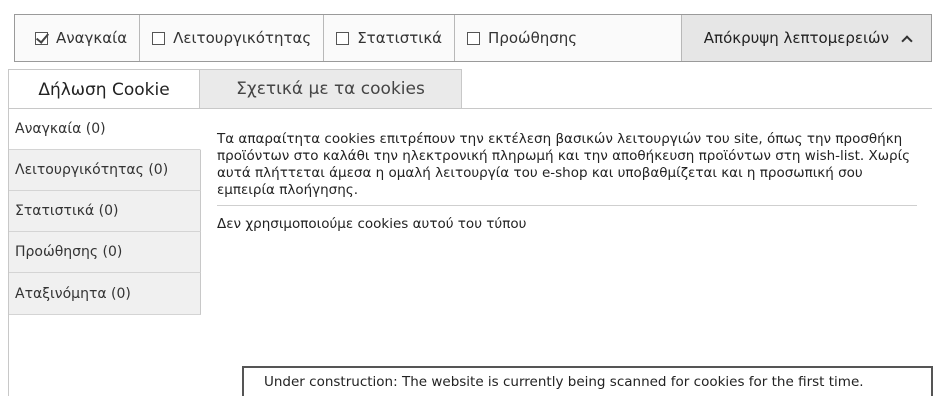 The width and height of the screenshot is (944, 396). I want to click on checkbox-marketing: Προώθησης, so click(522, 38).